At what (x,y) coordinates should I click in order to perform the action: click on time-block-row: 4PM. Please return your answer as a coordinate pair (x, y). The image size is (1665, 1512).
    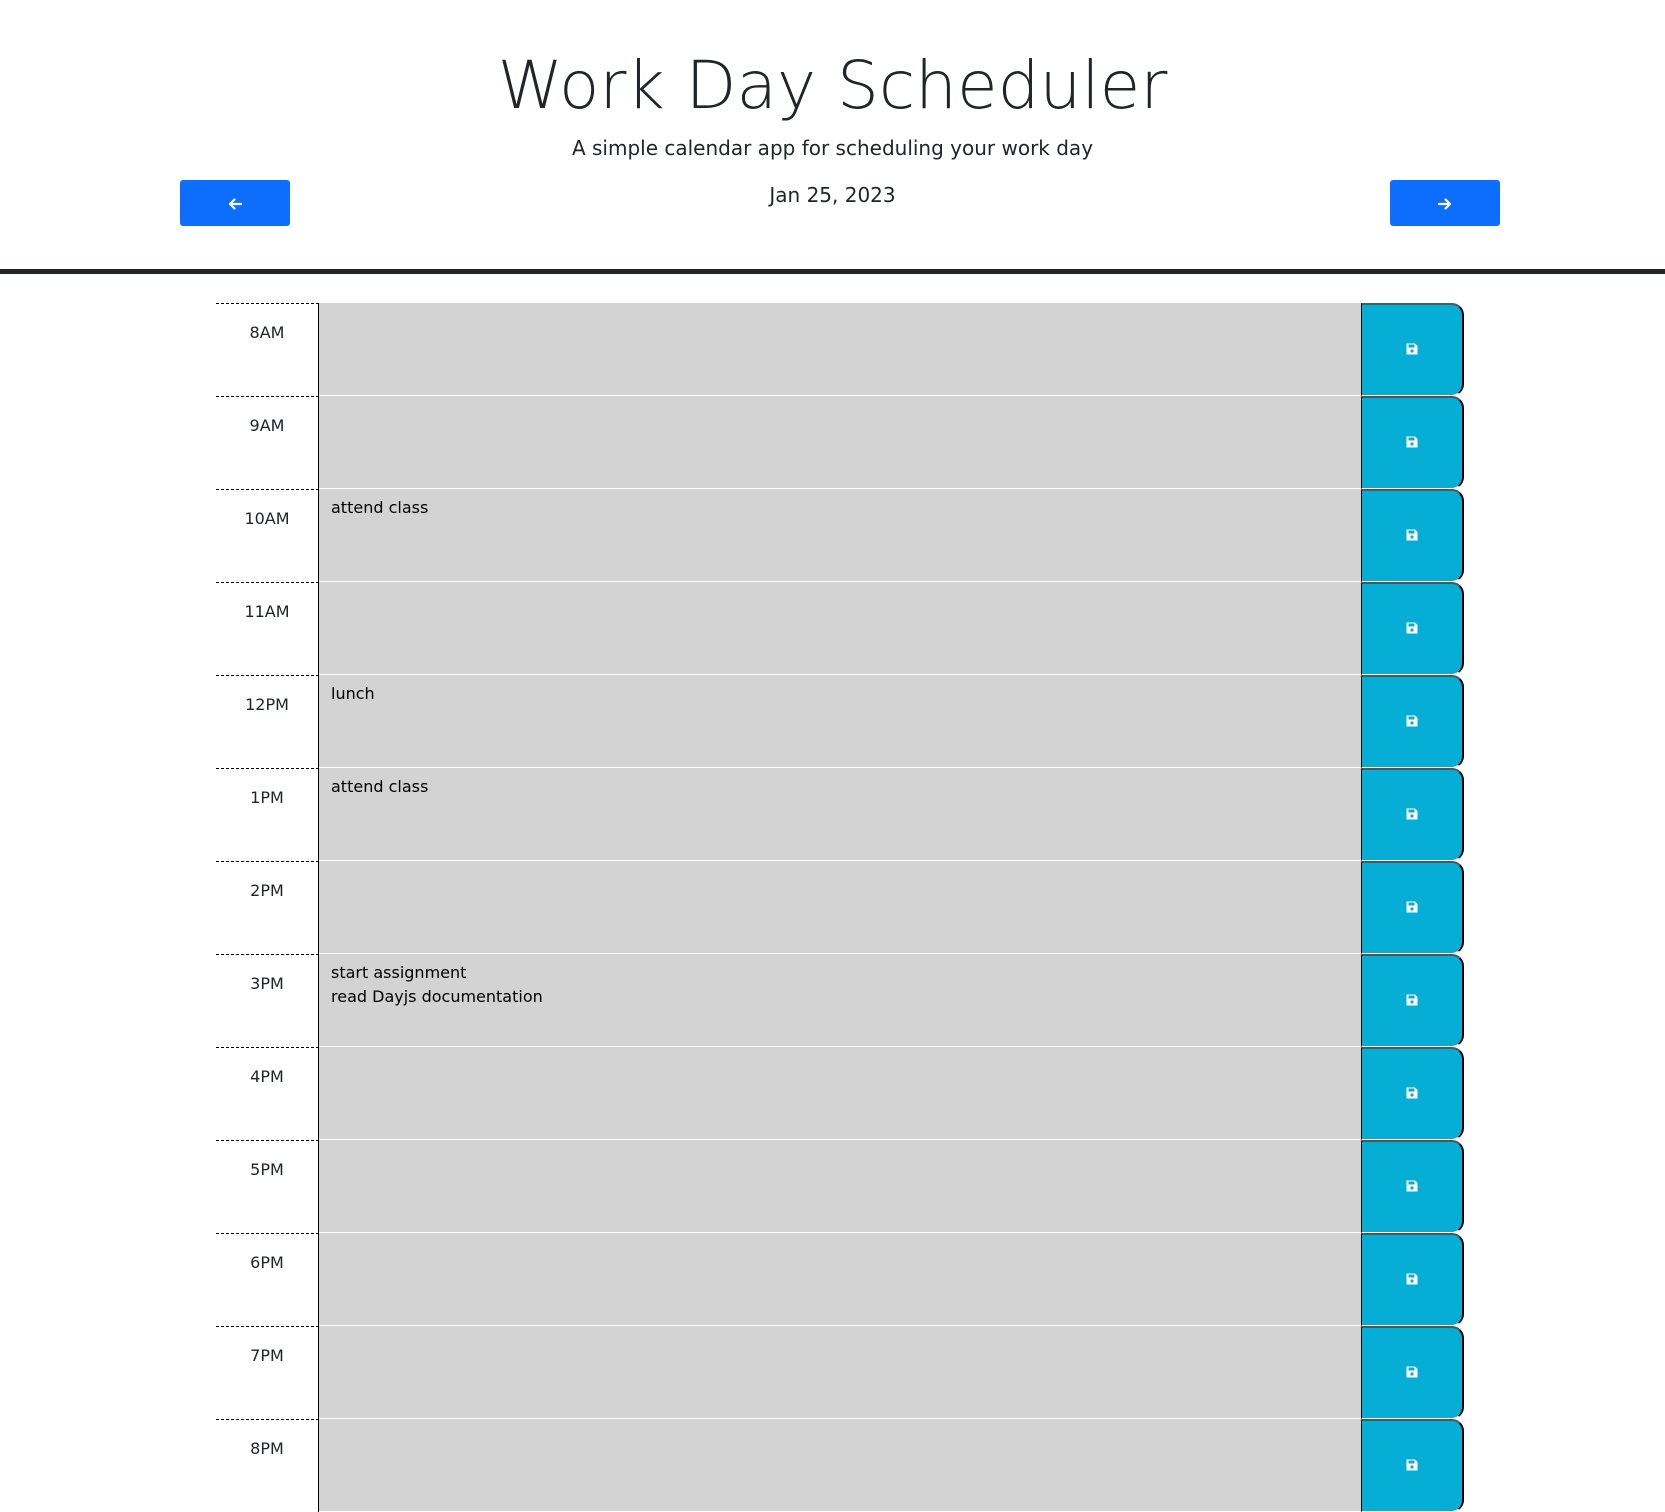
    Looking at the image, I should click on (840, 1093).